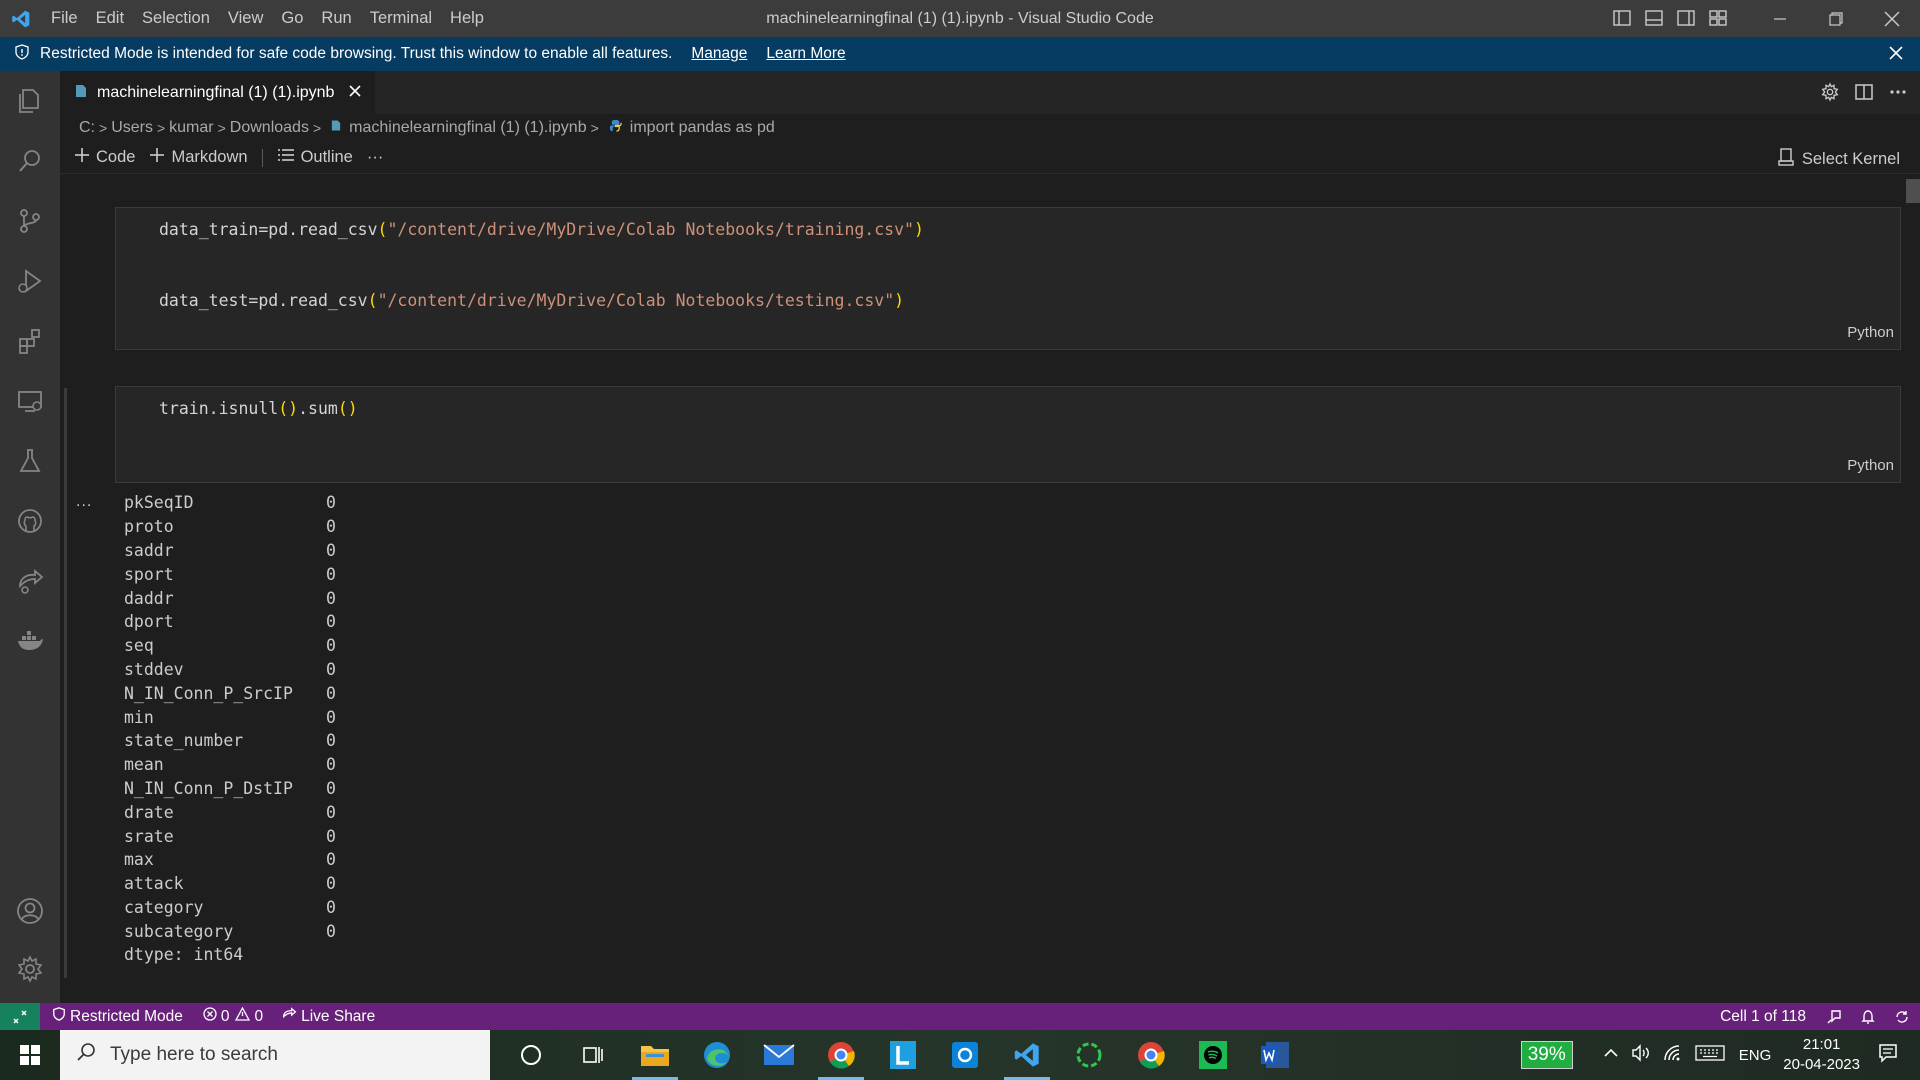 This screenshot has width=1920, height=1080. What do you see at coordinates (191, 128) in the screenshot?
I see `breadcrumb-user: kumar` at bounding box center [191, 128].